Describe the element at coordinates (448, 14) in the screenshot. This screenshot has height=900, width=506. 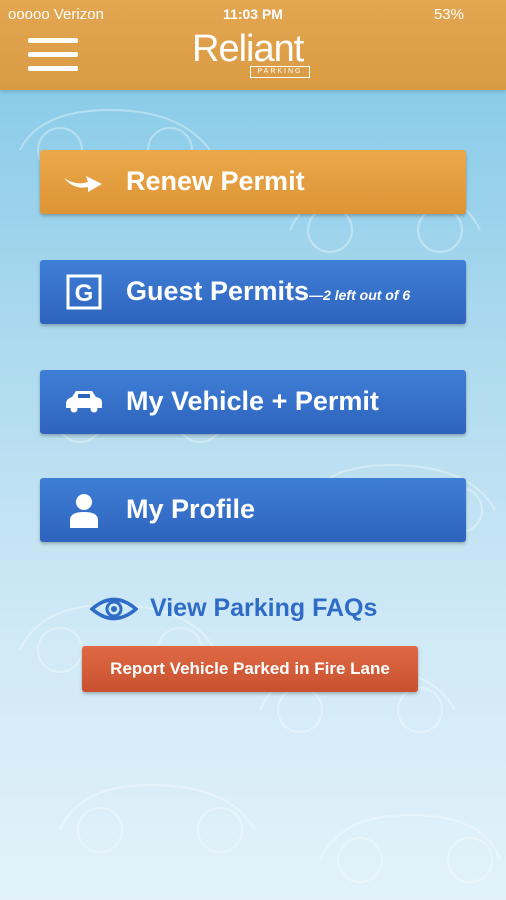
I see `battery-label: 53%` at that location.